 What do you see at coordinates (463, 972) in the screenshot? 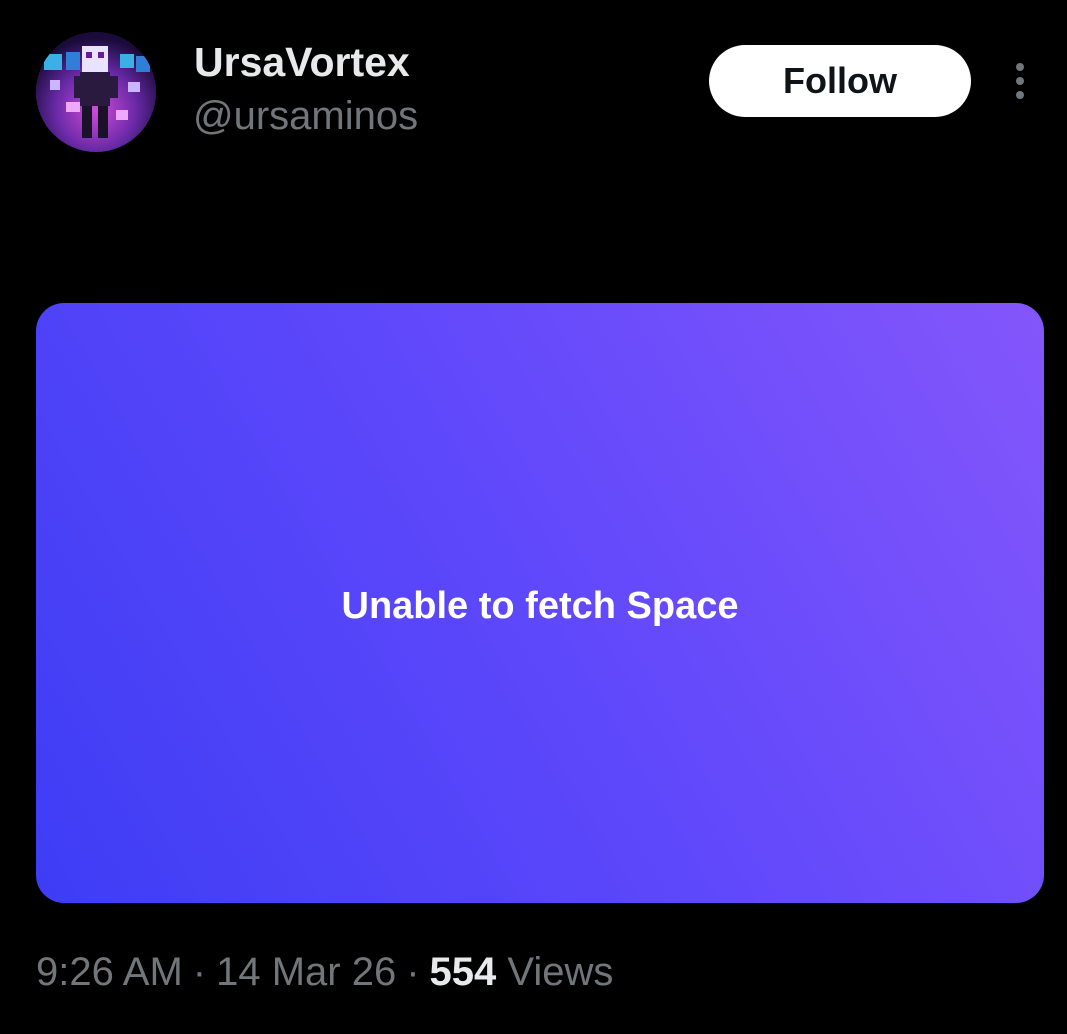
I see `views-count: 554` at bounding box center [463, 972].